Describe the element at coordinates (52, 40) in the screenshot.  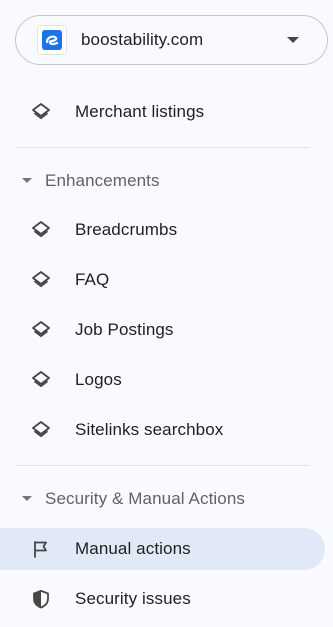
I see `boostability-logo-icon` at that location.